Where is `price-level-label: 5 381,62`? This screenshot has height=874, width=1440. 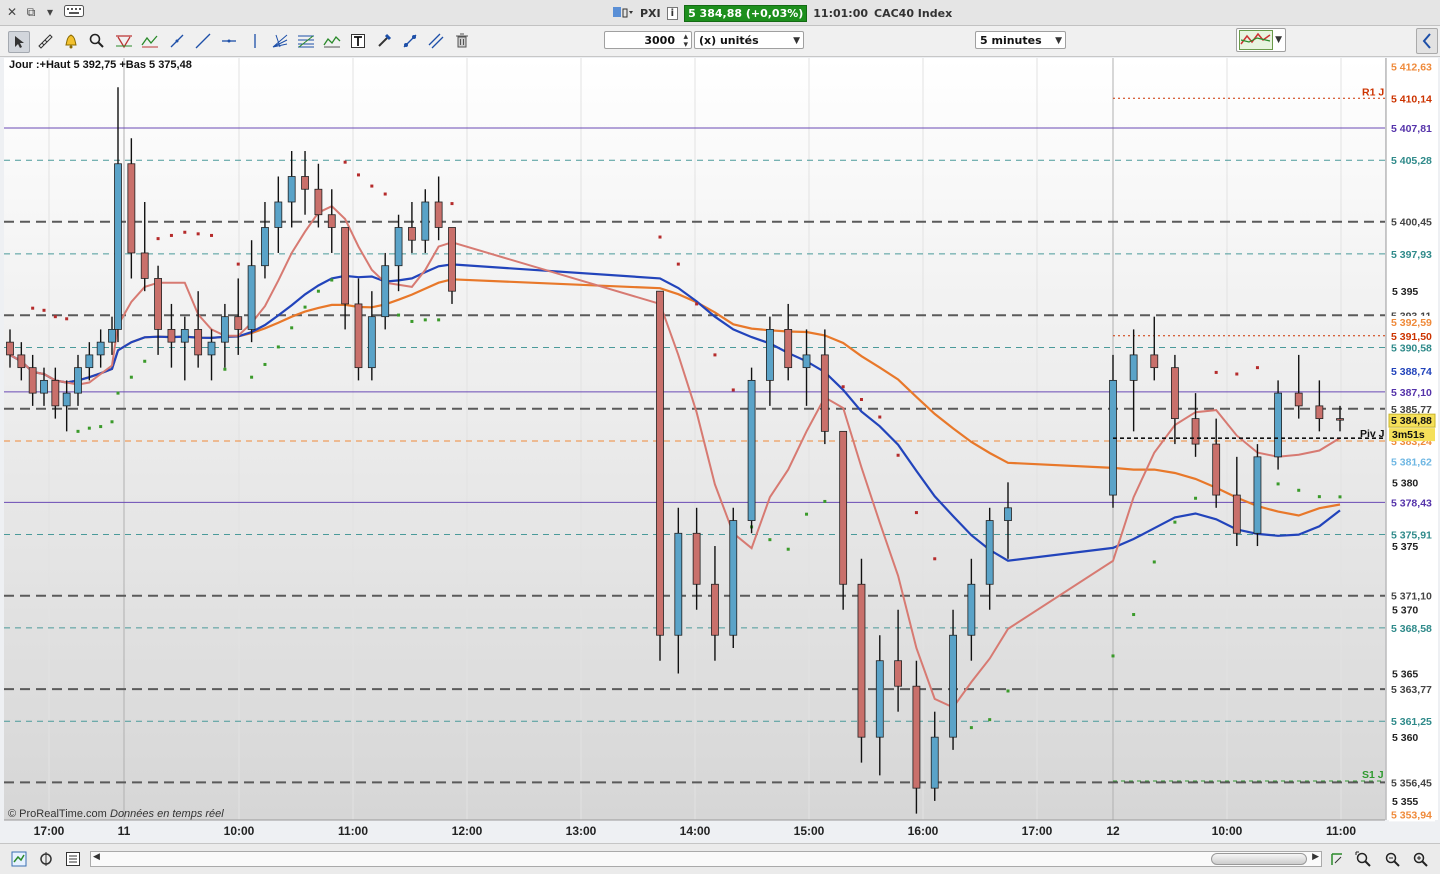
price-level-label: 5 381,62 is located at coordinates (1411, 463).